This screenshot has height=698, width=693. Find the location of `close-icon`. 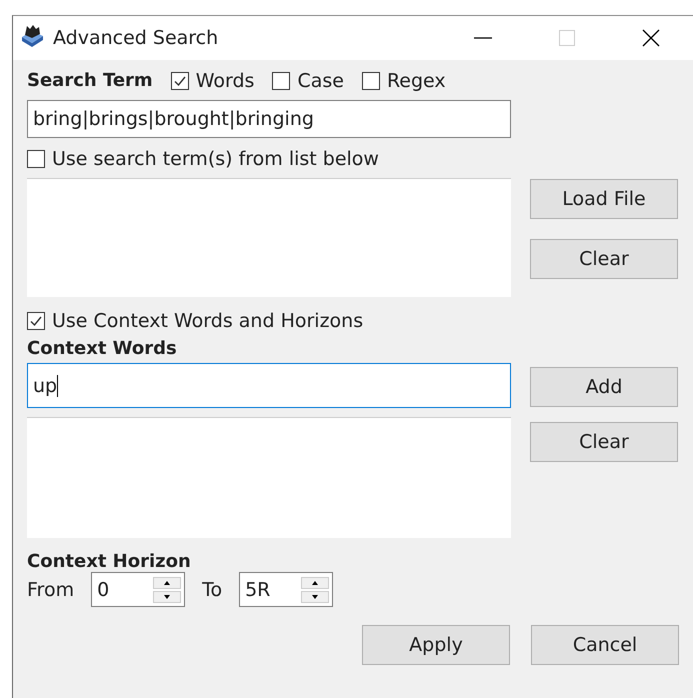

close-icon is located at coordinates (651, 38).